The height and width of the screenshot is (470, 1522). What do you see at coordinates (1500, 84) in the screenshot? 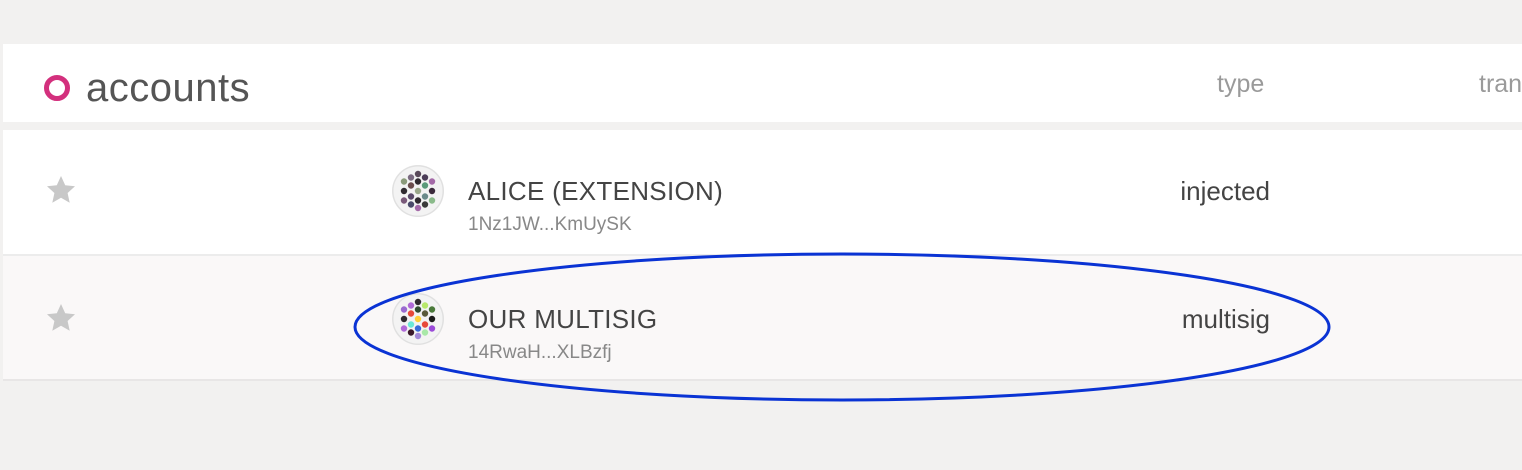
I see `column-header-transferrable: tran` at bounding box center [1500, 84].